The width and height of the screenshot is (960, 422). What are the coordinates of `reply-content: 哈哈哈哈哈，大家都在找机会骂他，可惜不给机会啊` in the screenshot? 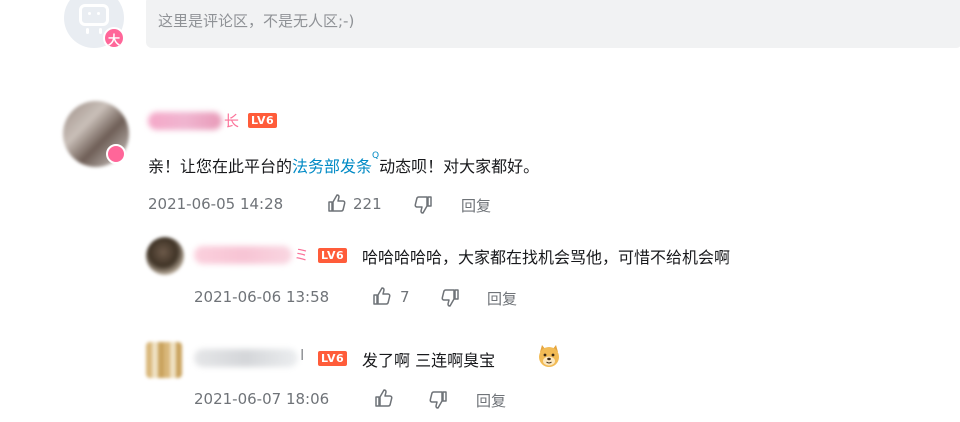 It's located at (546, 257).